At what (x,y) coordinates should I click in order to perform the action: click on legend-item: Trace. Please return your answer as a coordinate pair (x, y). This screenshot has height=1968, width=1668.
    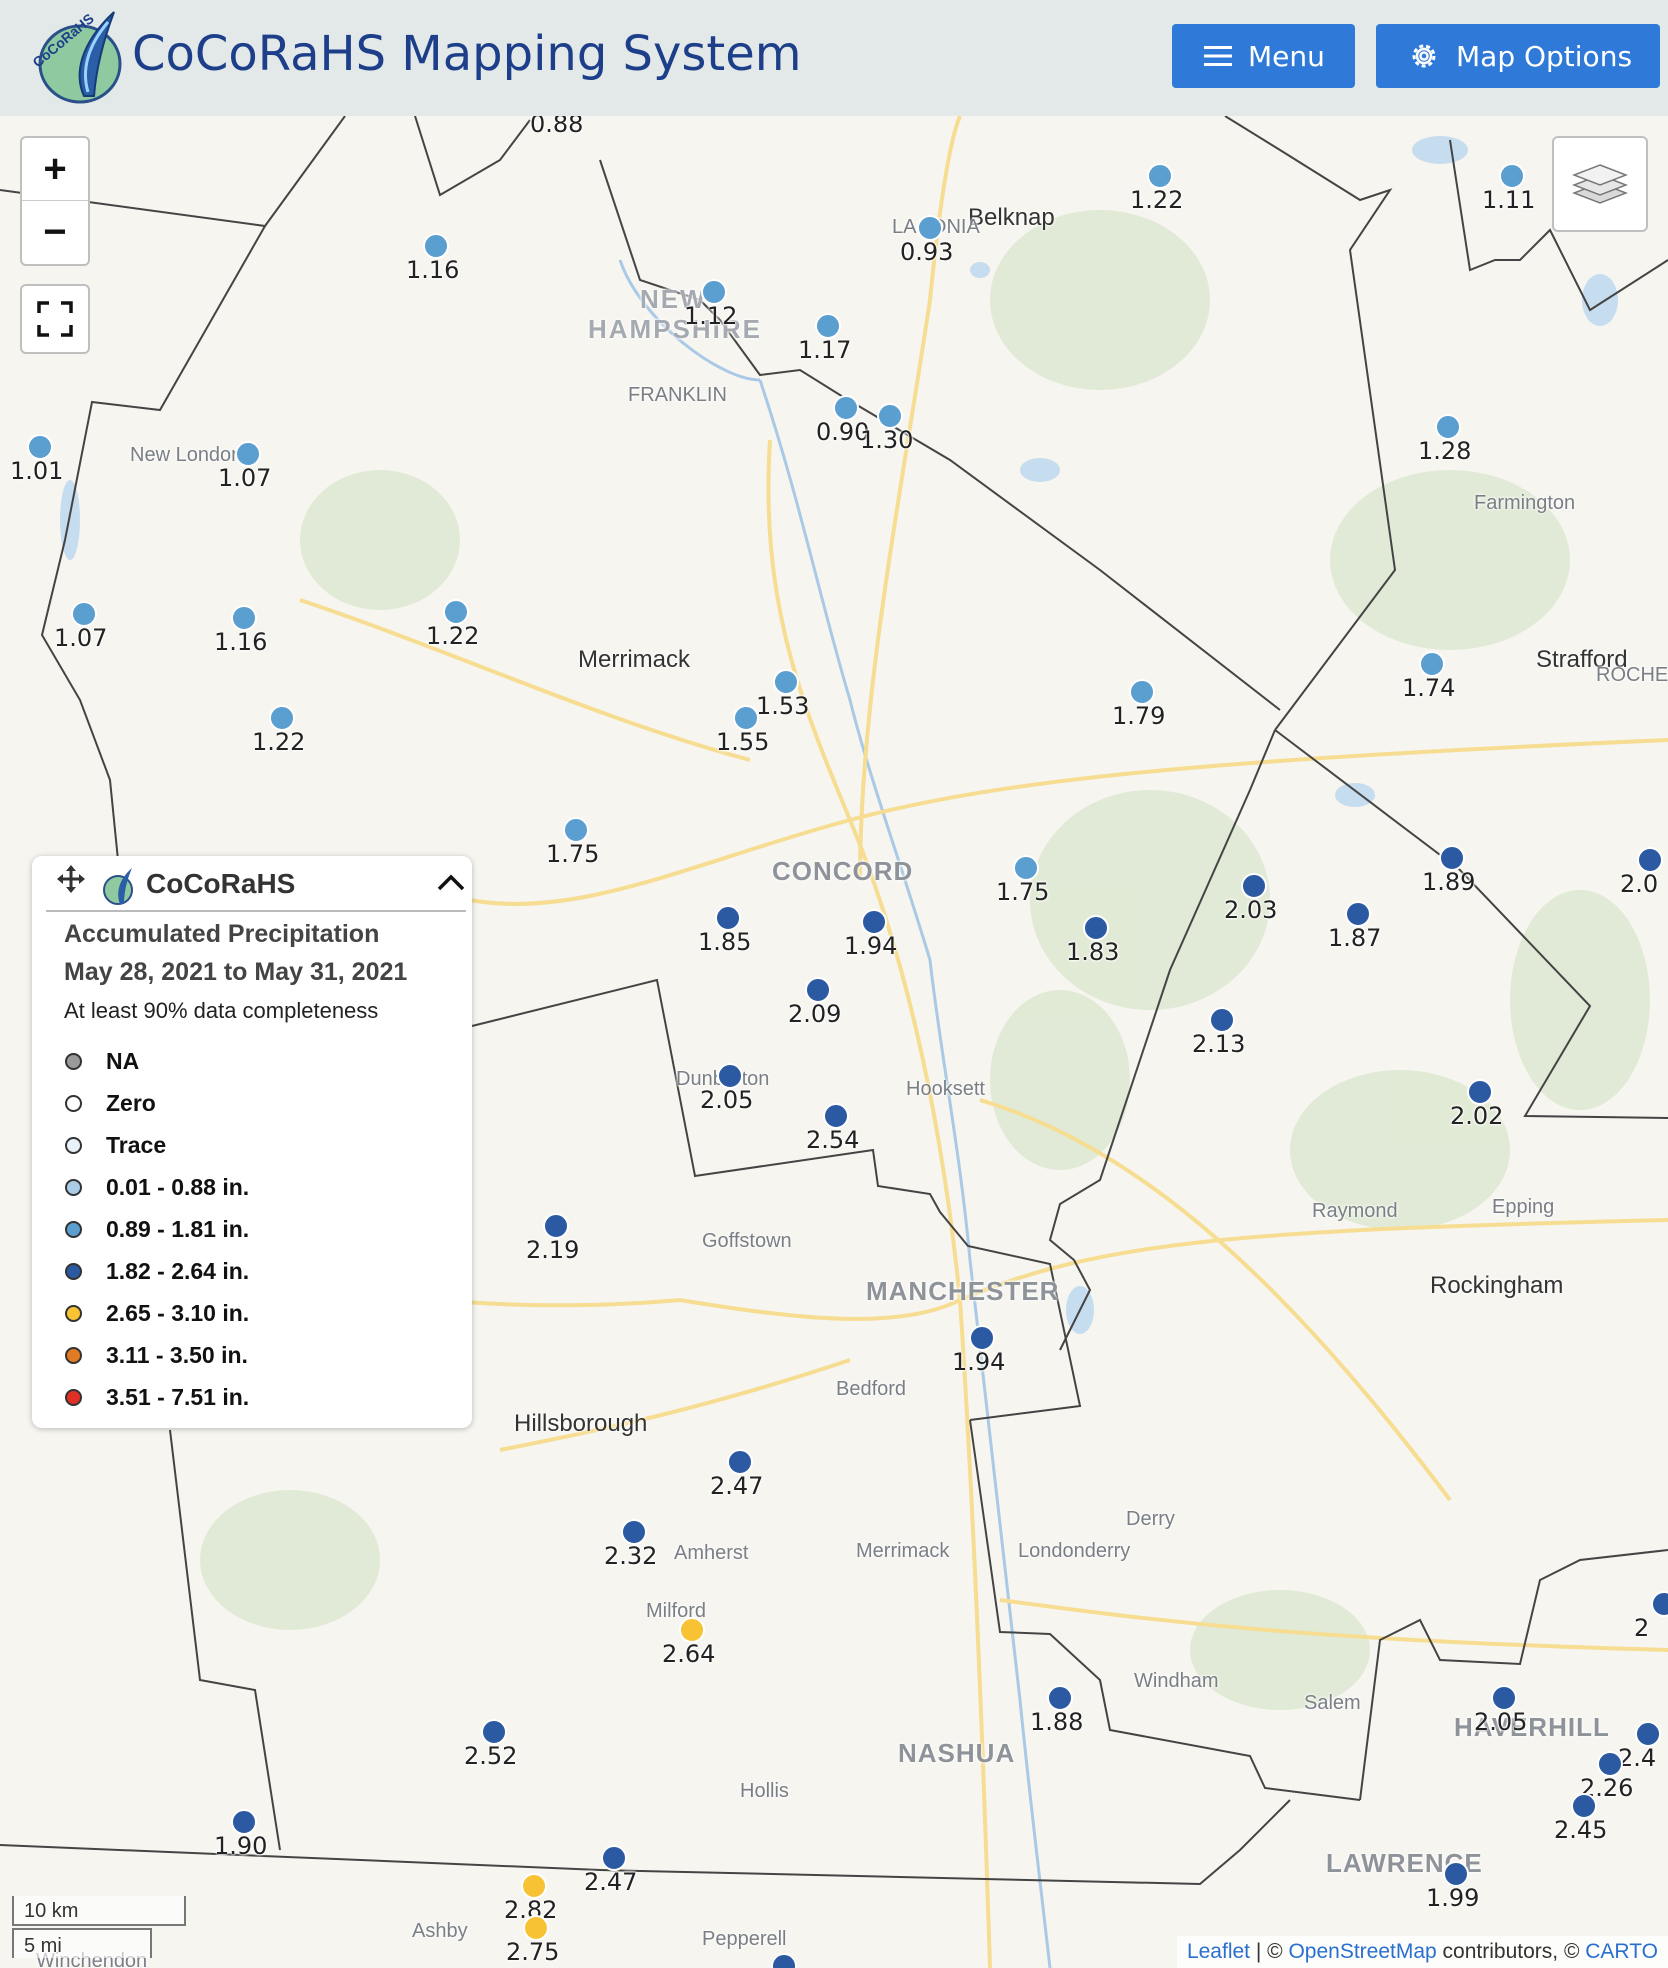
    Looking at the image, I should click on (156, 1145).